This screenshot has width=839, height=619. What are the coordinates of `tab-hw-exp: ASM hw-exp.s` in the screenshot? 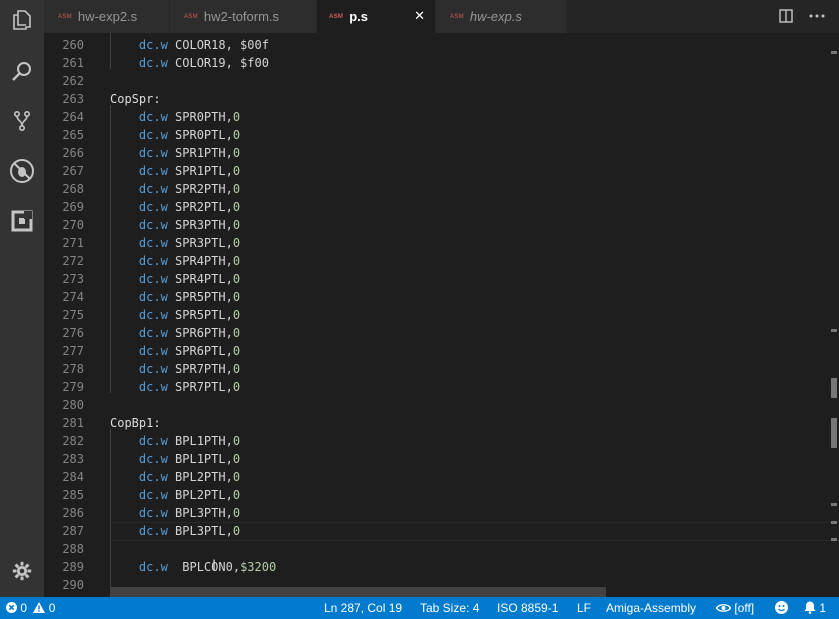 It's located at (501, 16).